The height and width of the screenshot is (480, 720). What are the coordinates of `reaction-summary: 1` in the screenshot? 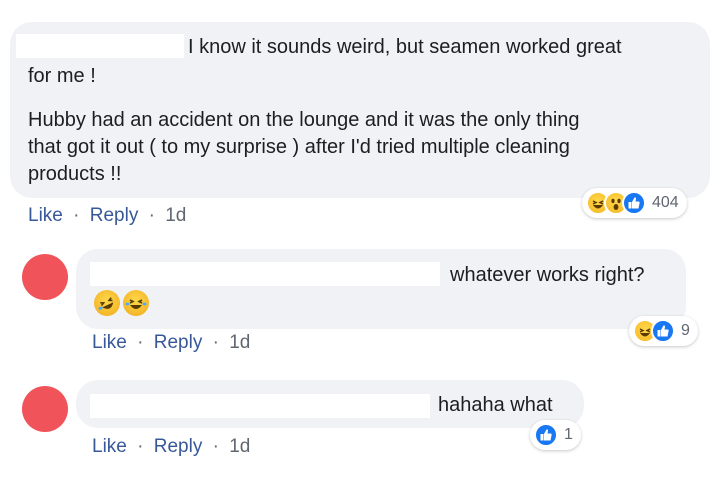 It's located at (555, 435).